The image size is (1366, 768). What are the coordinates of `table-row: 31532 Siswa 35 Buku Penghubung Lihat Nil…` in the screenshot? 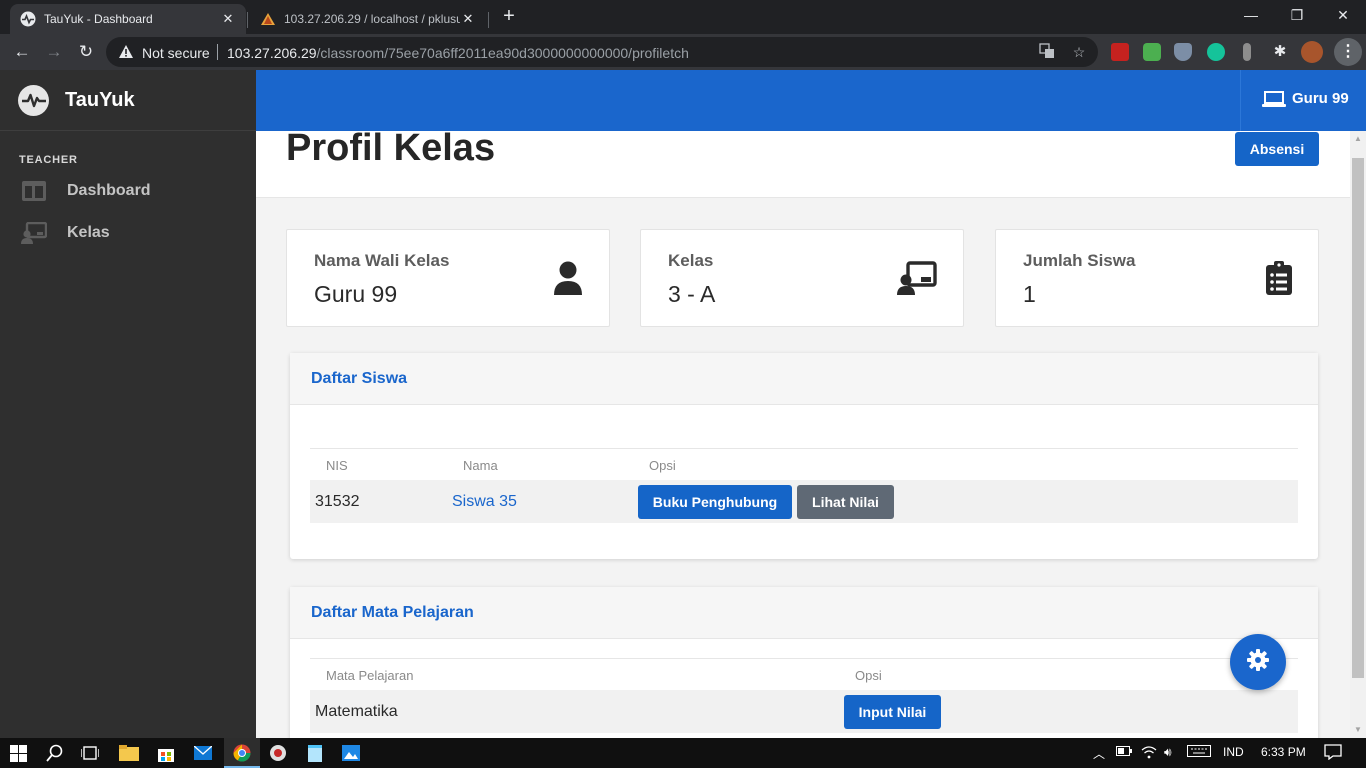 It's located at (804, 501).